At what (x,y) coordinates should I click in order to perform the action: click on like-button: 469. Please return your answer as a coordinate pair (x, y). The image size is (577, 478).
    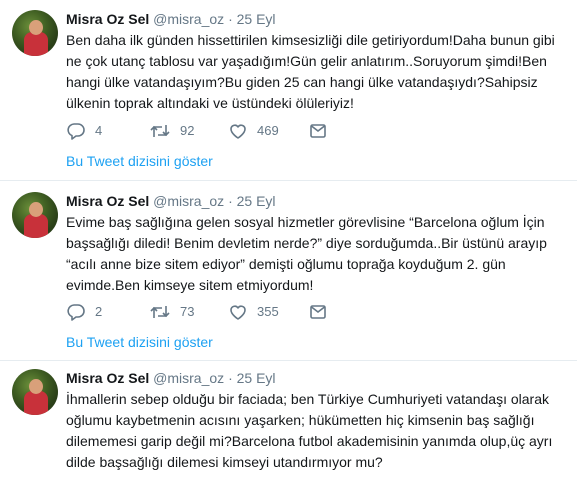
    Looking at the image, I should click on (253, 131).